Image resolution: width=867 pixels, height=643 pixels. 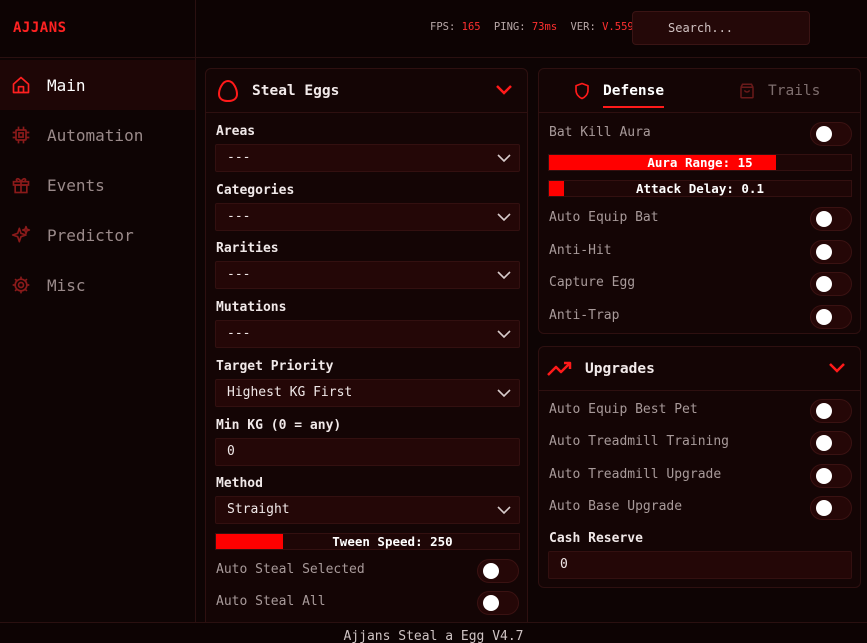 I want to click on bag-icon, so click(x=747, y=91).